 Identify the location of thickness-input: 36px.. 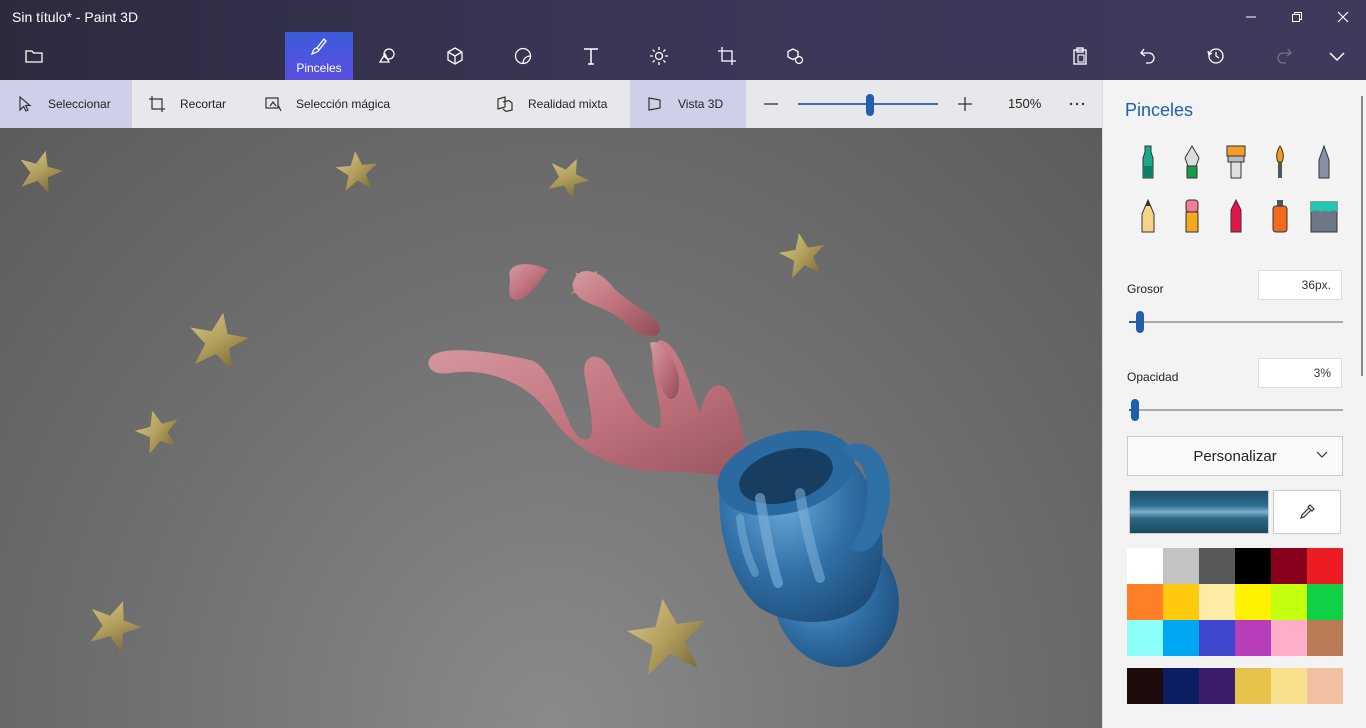
(1300, 285).